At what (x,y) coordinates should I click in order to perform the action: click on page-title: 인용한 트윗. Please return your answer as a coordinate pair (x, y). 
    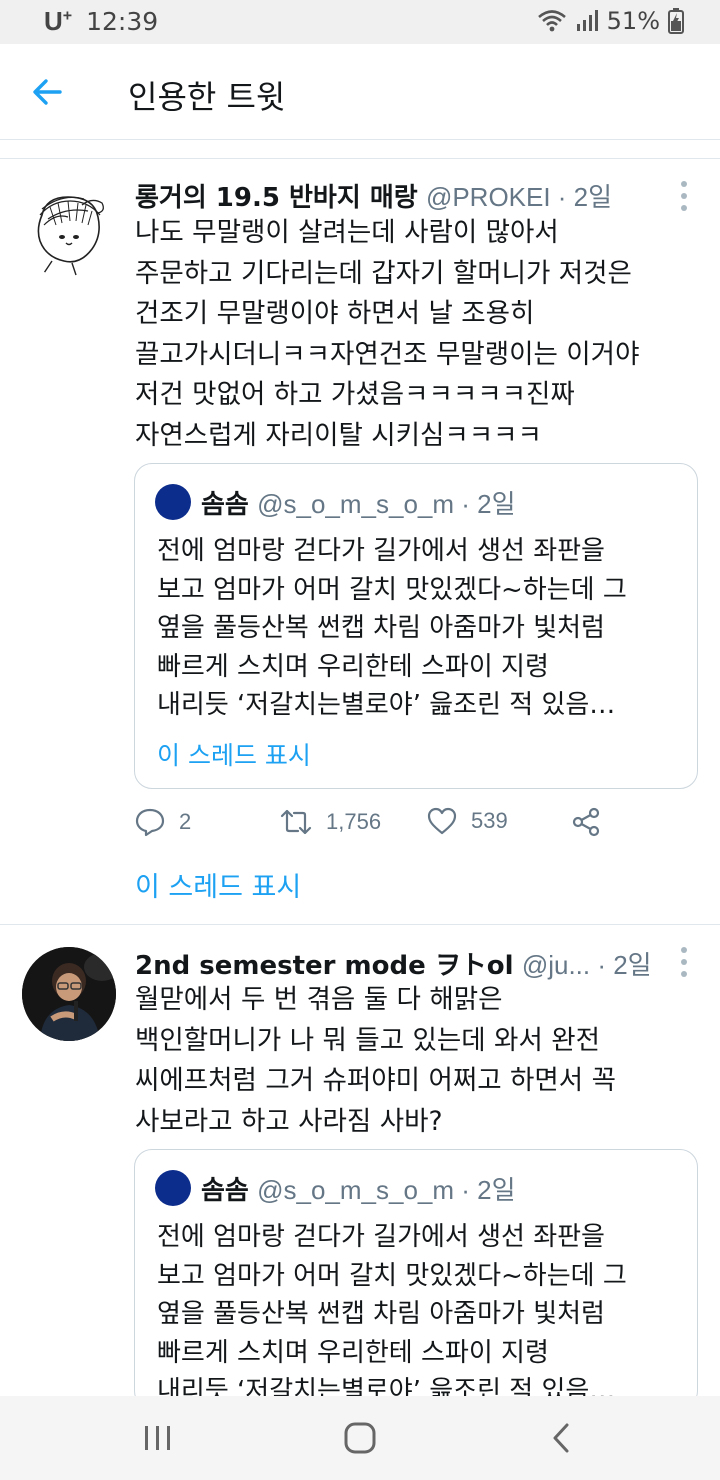
    Looking at the image, I should click on (207, 97).